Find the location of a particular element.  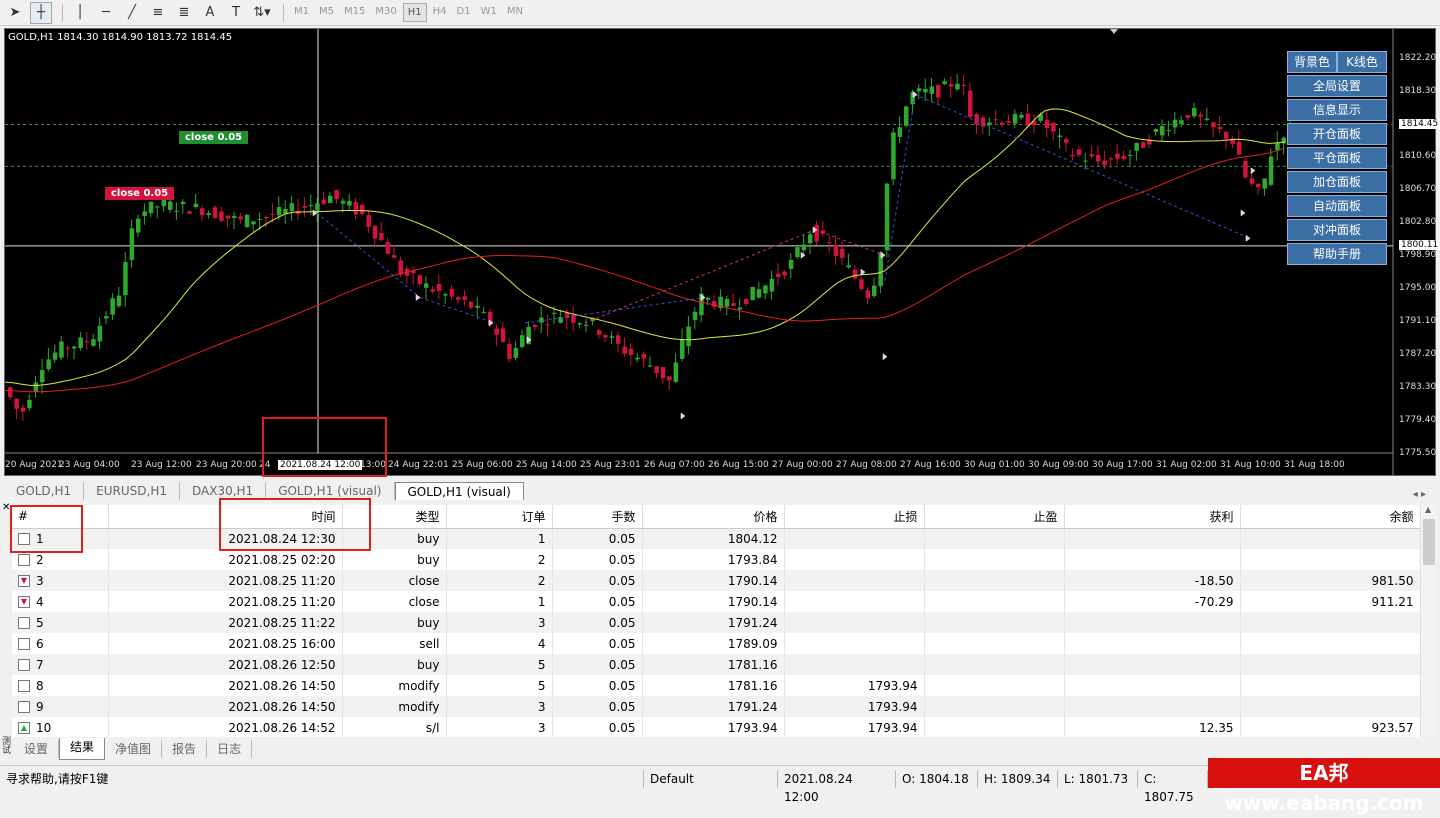

column-header-6: 价格 is located at coordinates (713, 517).